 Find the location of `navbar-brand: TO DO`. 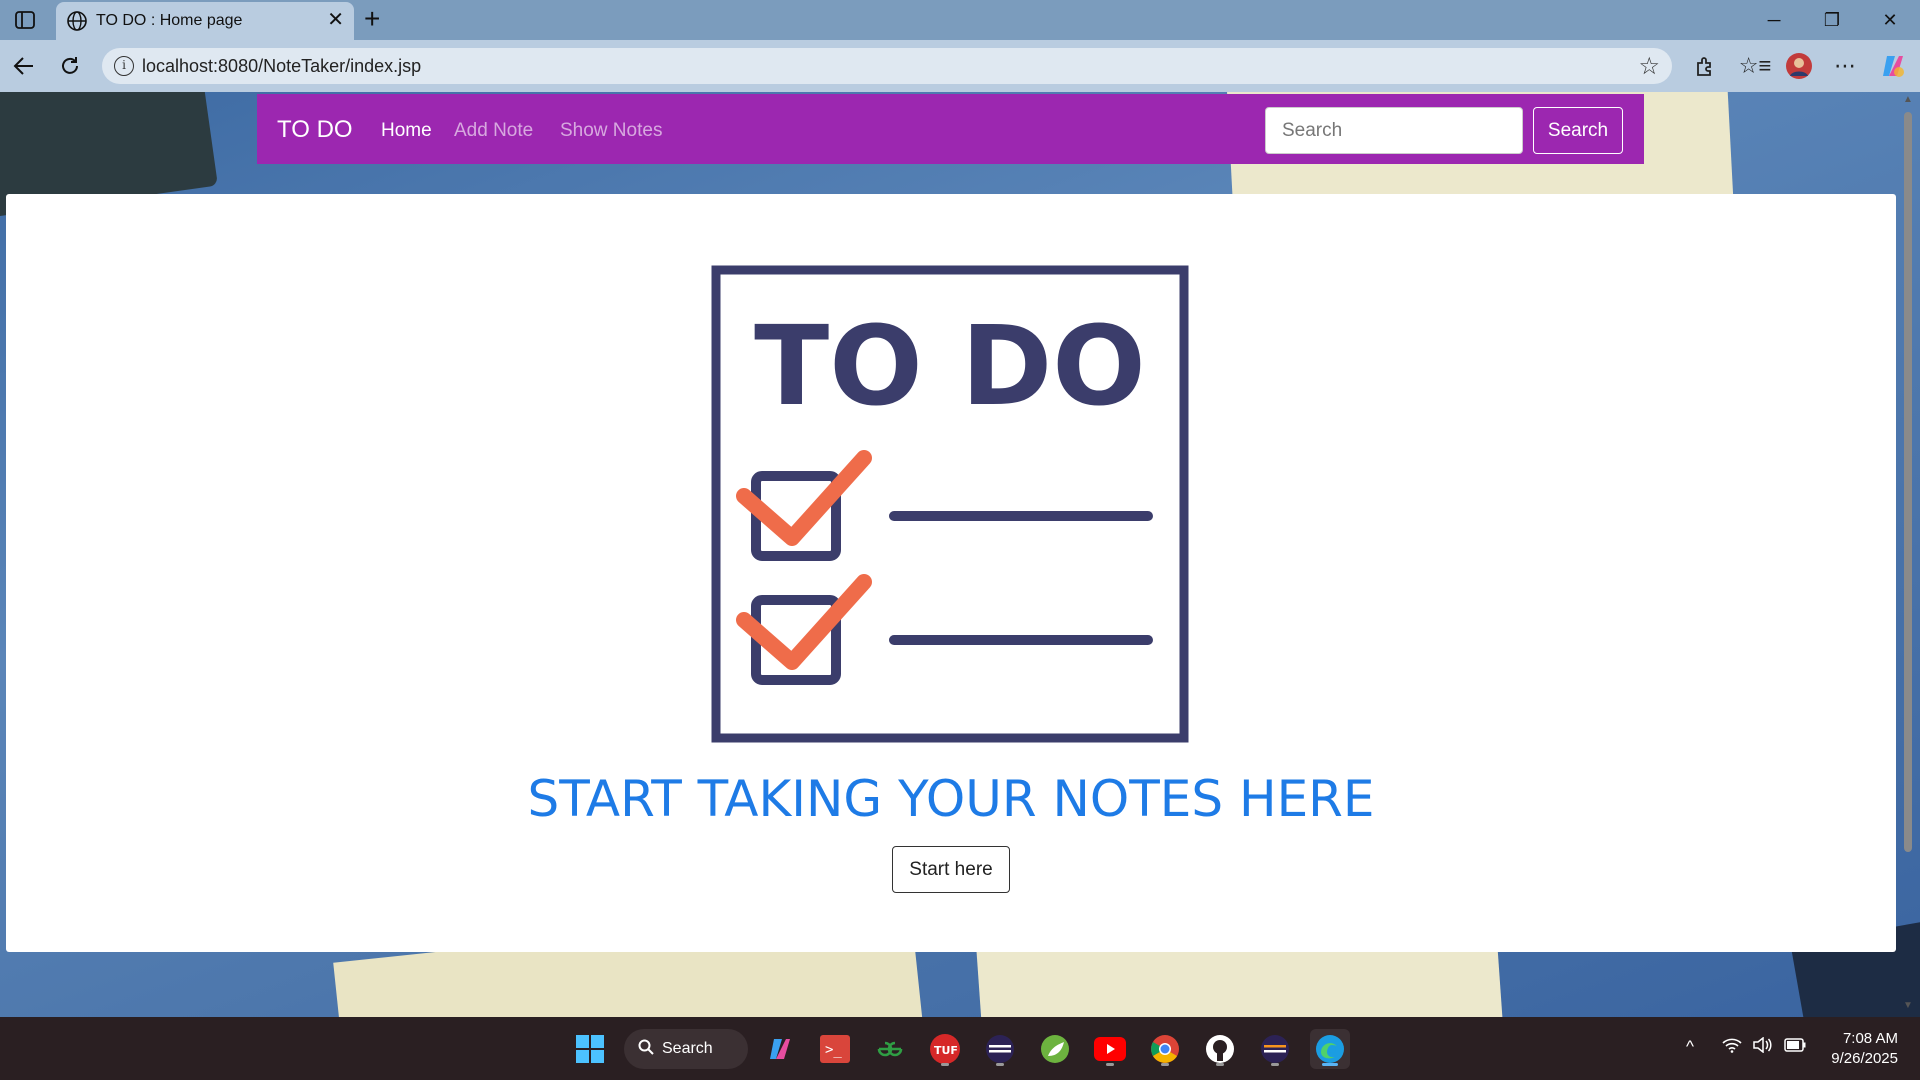

navbar-brand: TO DO is located at coordinates (315, 130).